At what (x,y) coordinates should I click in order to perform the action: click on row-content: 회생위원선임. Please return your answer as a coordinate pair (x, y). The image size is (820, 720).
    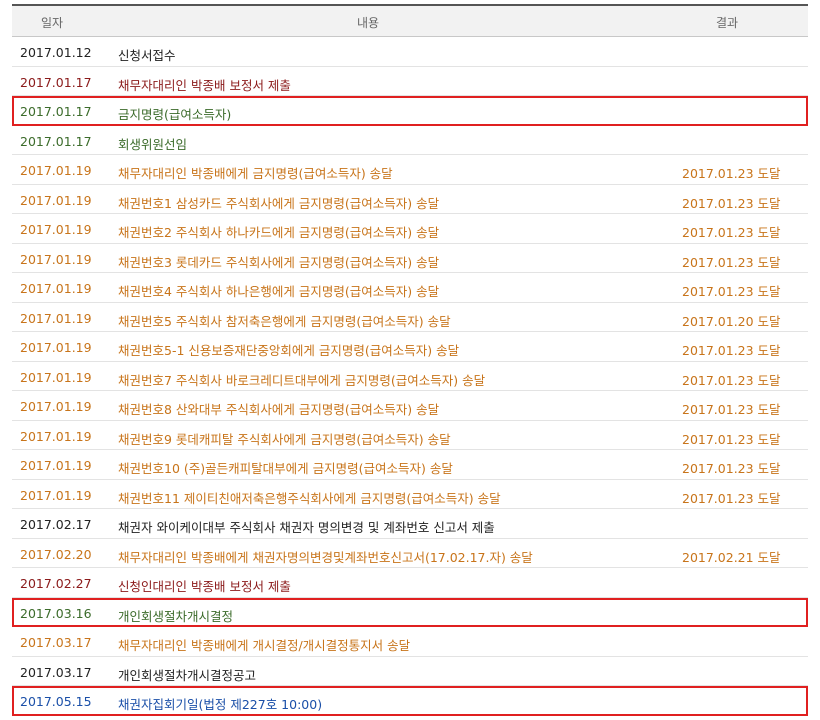
    Looking at the image, I should click on (153, 144).